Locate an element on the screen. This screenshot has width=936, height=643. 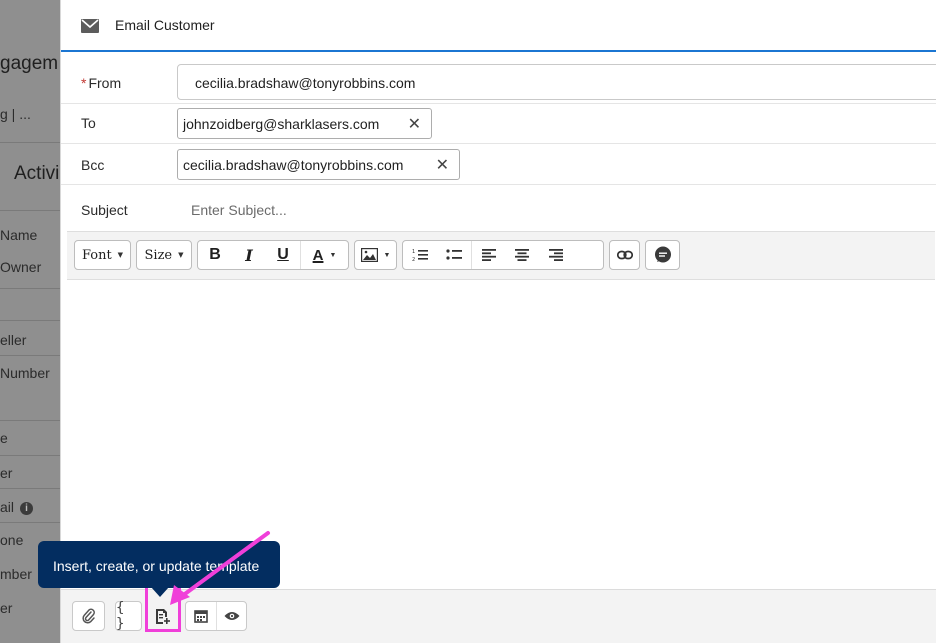
required-marker: * is located at coordinates (84, 83).